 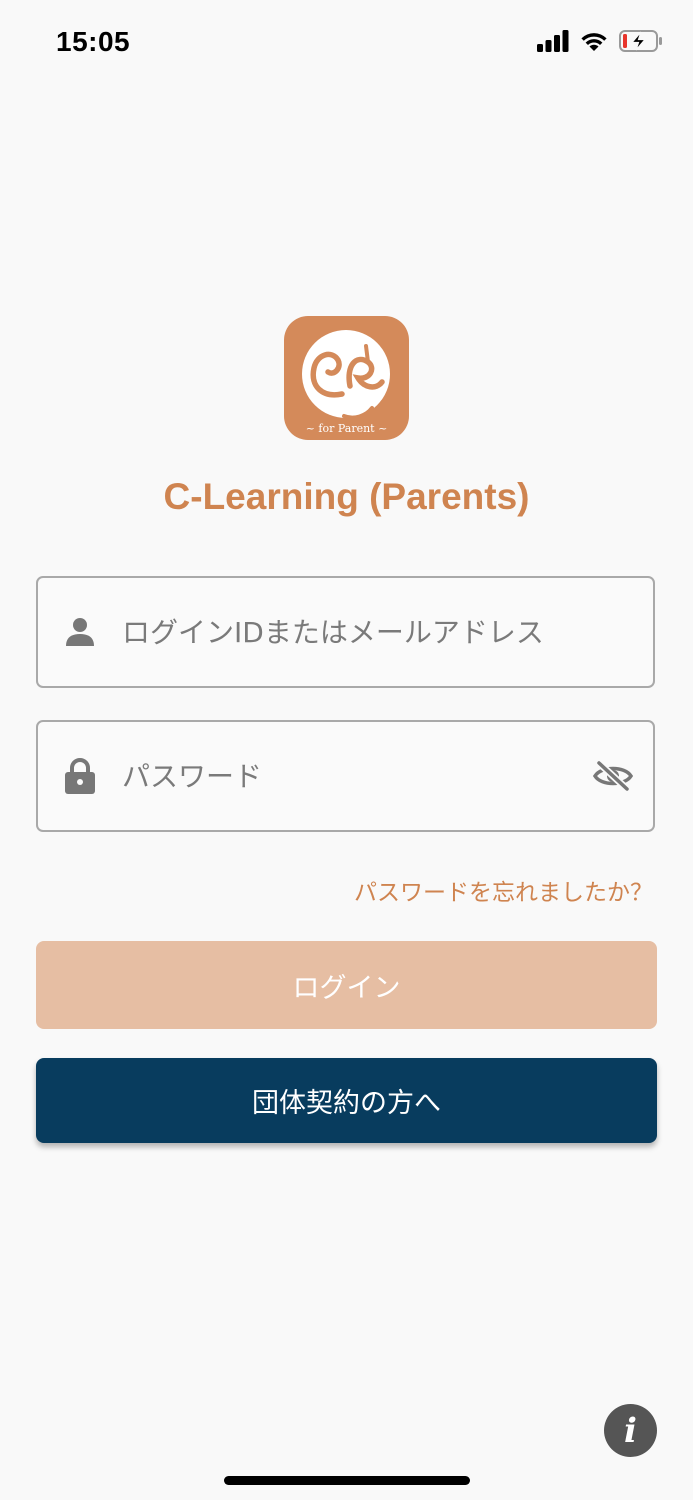 I want to click on wifi-icon, so click(x=594, y=43).